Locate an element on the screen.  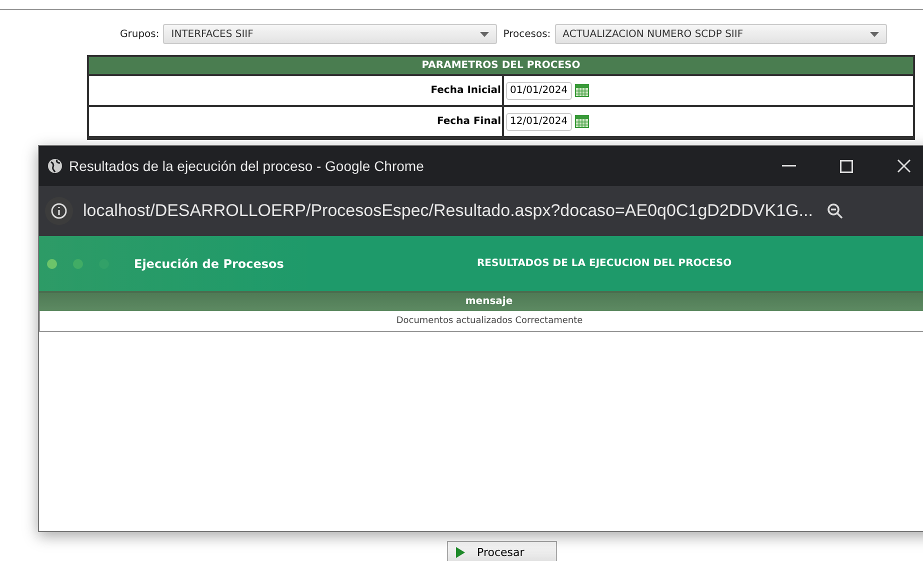
page-heading: RESULTADOS DE LA EJECUCION DEL PROCESO is located at coordinates (604, 263).